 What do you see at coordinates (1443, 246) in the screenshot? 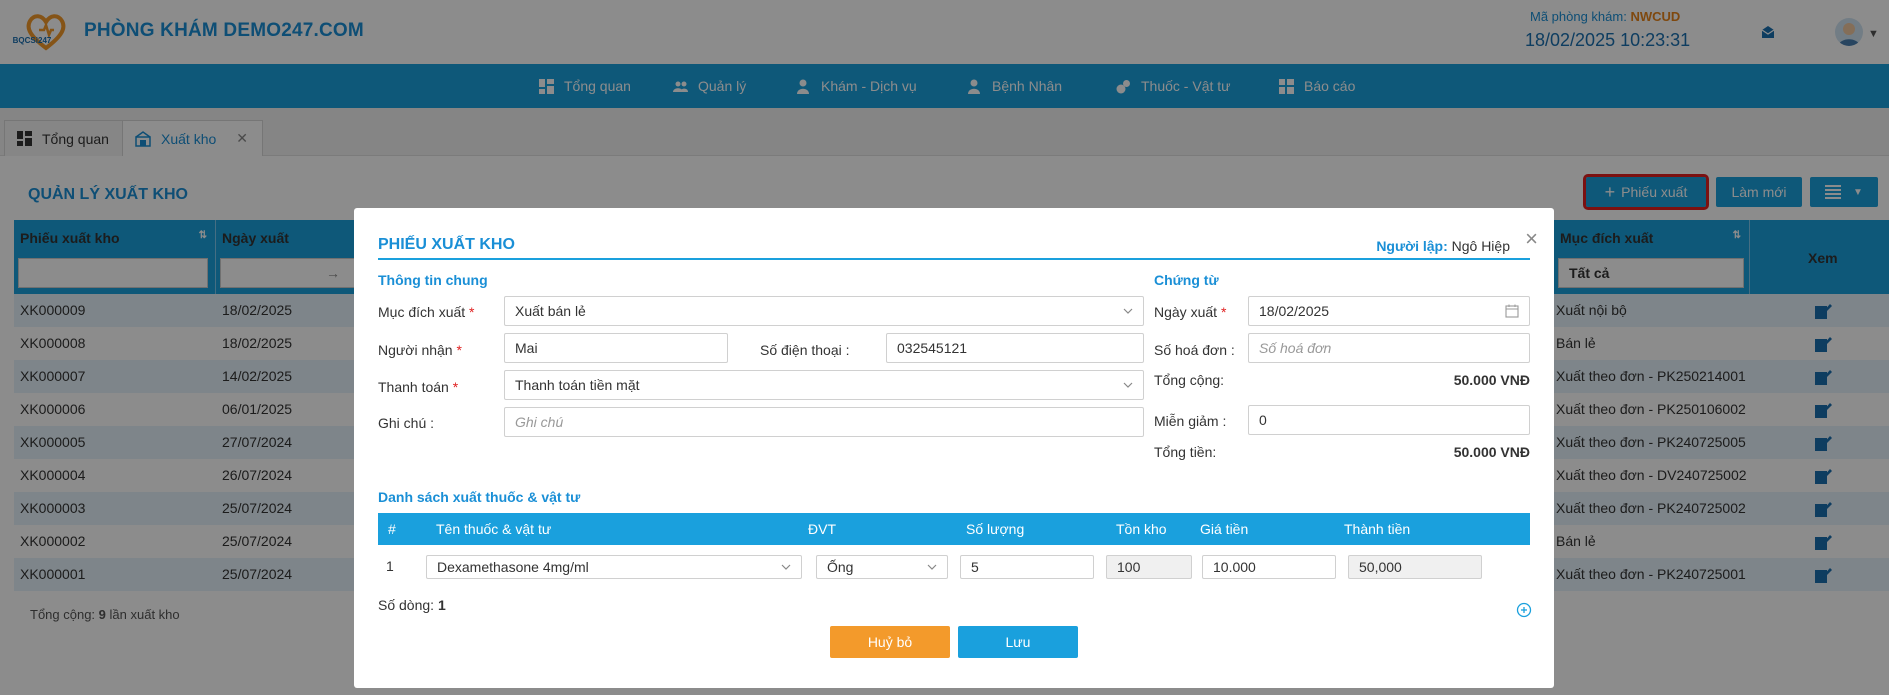
I see `creator-info: Người lập: Ngô Hiệp` at bounding box center [1443, 246].